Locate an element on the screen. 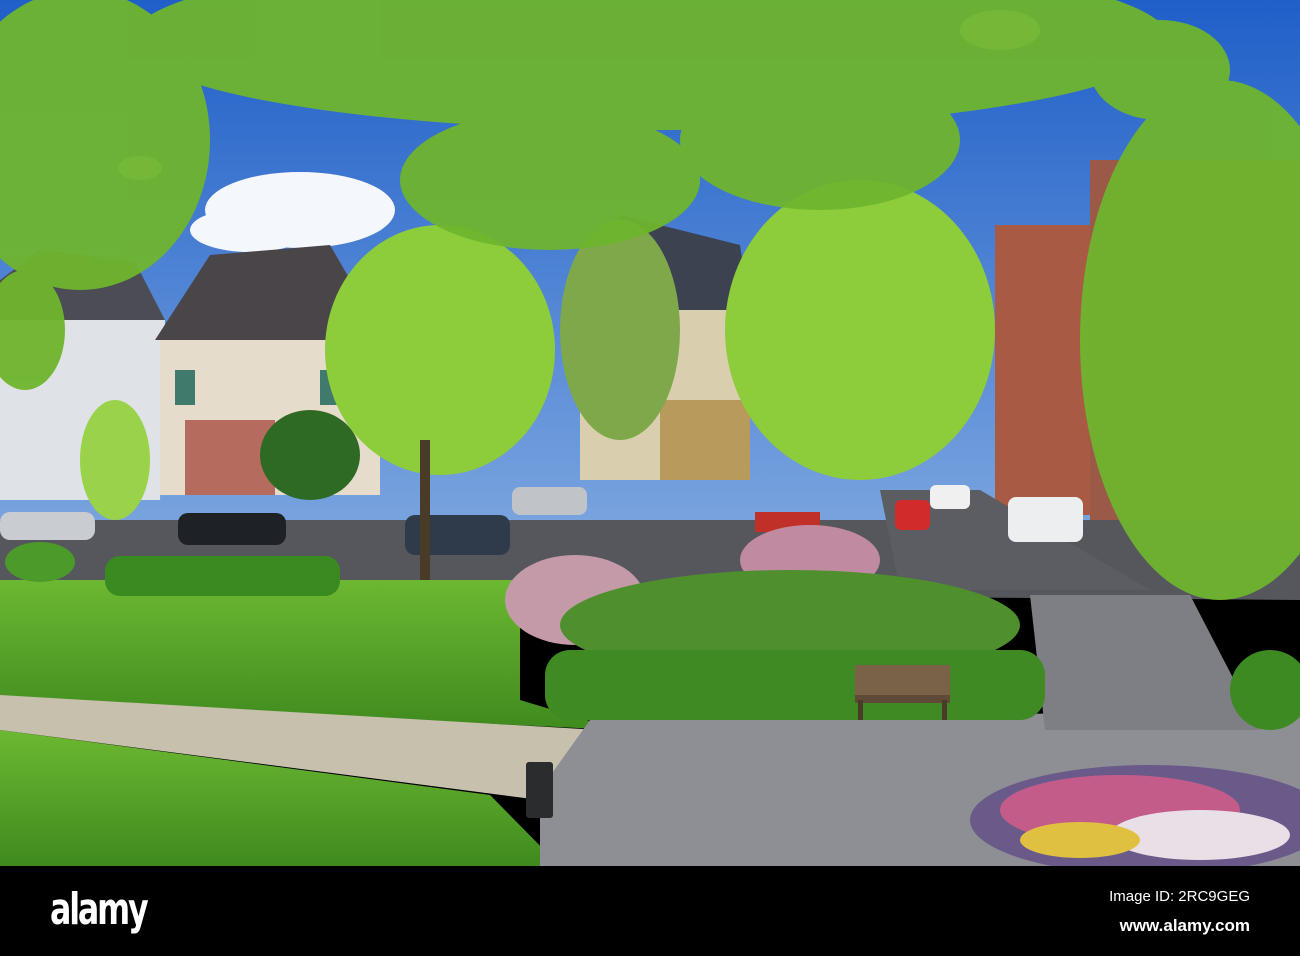 Image resolution: width=1300 pixels, height=956 pixels. alamy-banner: alamy Image ID: 2RC9GEG www.alamy.com is located at coordinates (650, 911).